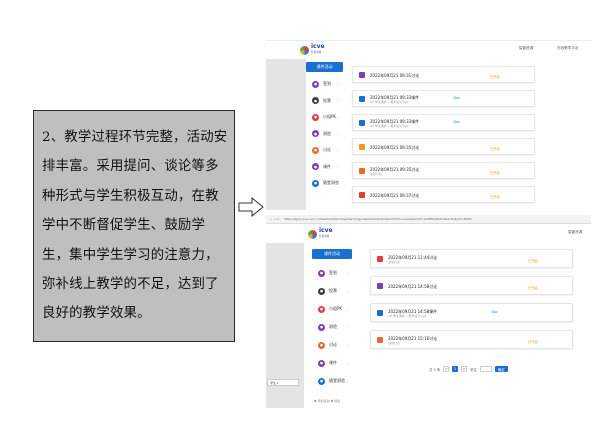 This screenshot has height=444, width=605. What do you see at coordinates (568, 48) in the screenshot?
I see `top-link-platform: 在线教学平台` at bounding box center [568, 48].